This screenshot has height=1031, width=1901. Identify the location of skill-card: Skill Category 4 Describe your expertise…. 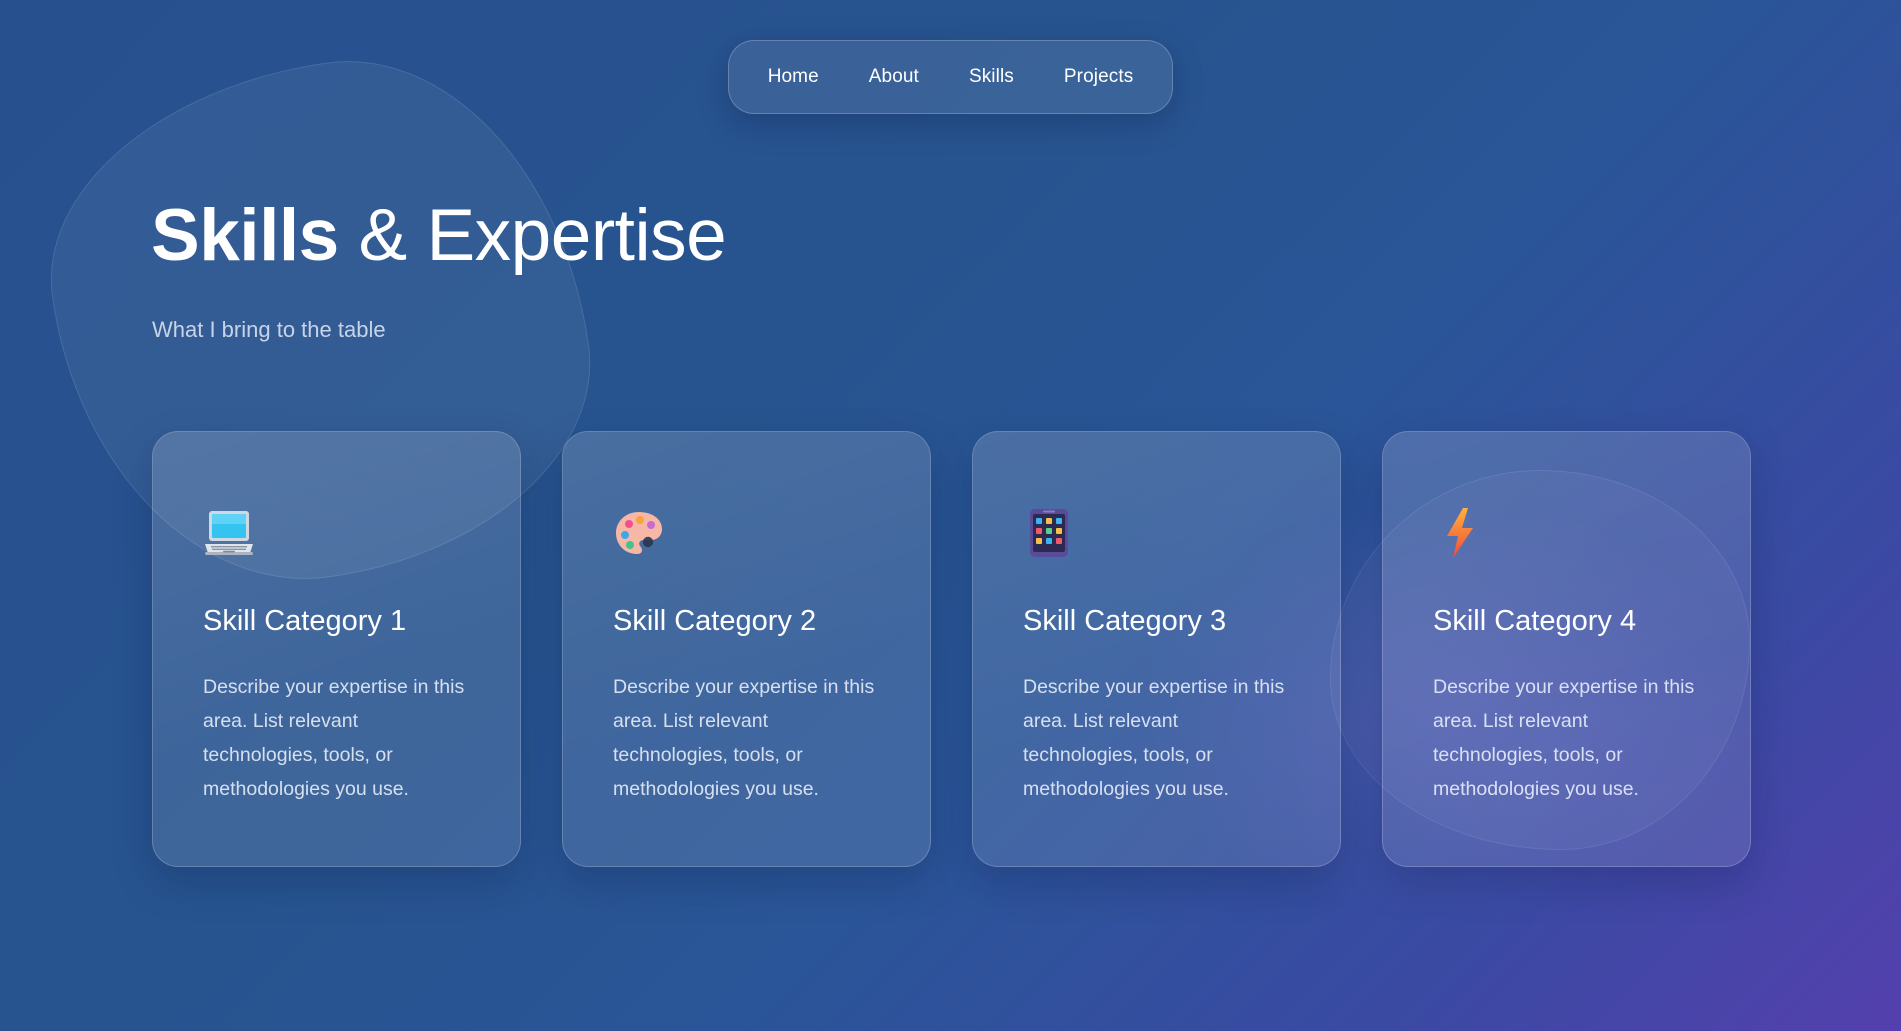
(1566, 649).